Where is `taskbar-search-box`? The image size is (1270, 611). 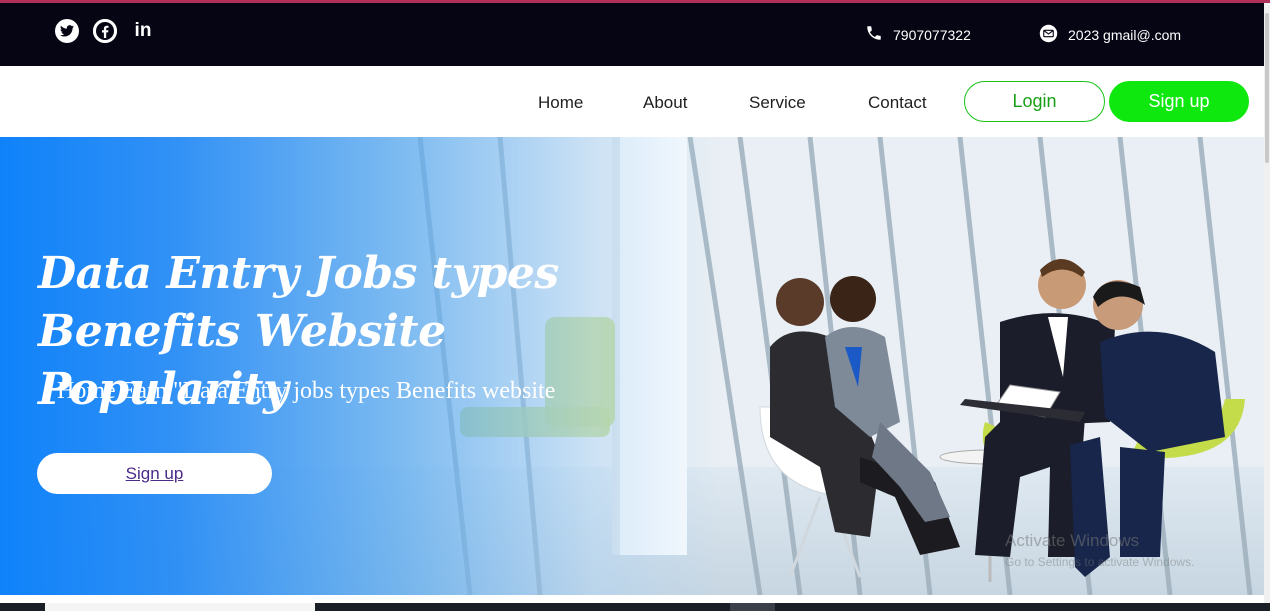
taskbar-search-box is located at coordinates (180, 607).